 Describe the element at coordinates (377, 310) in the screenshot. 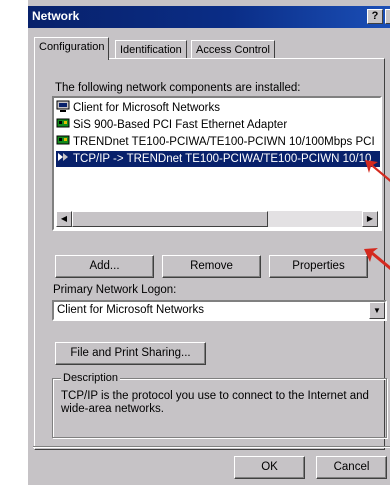

I see `chevron-down-icon: ▼` at that location.